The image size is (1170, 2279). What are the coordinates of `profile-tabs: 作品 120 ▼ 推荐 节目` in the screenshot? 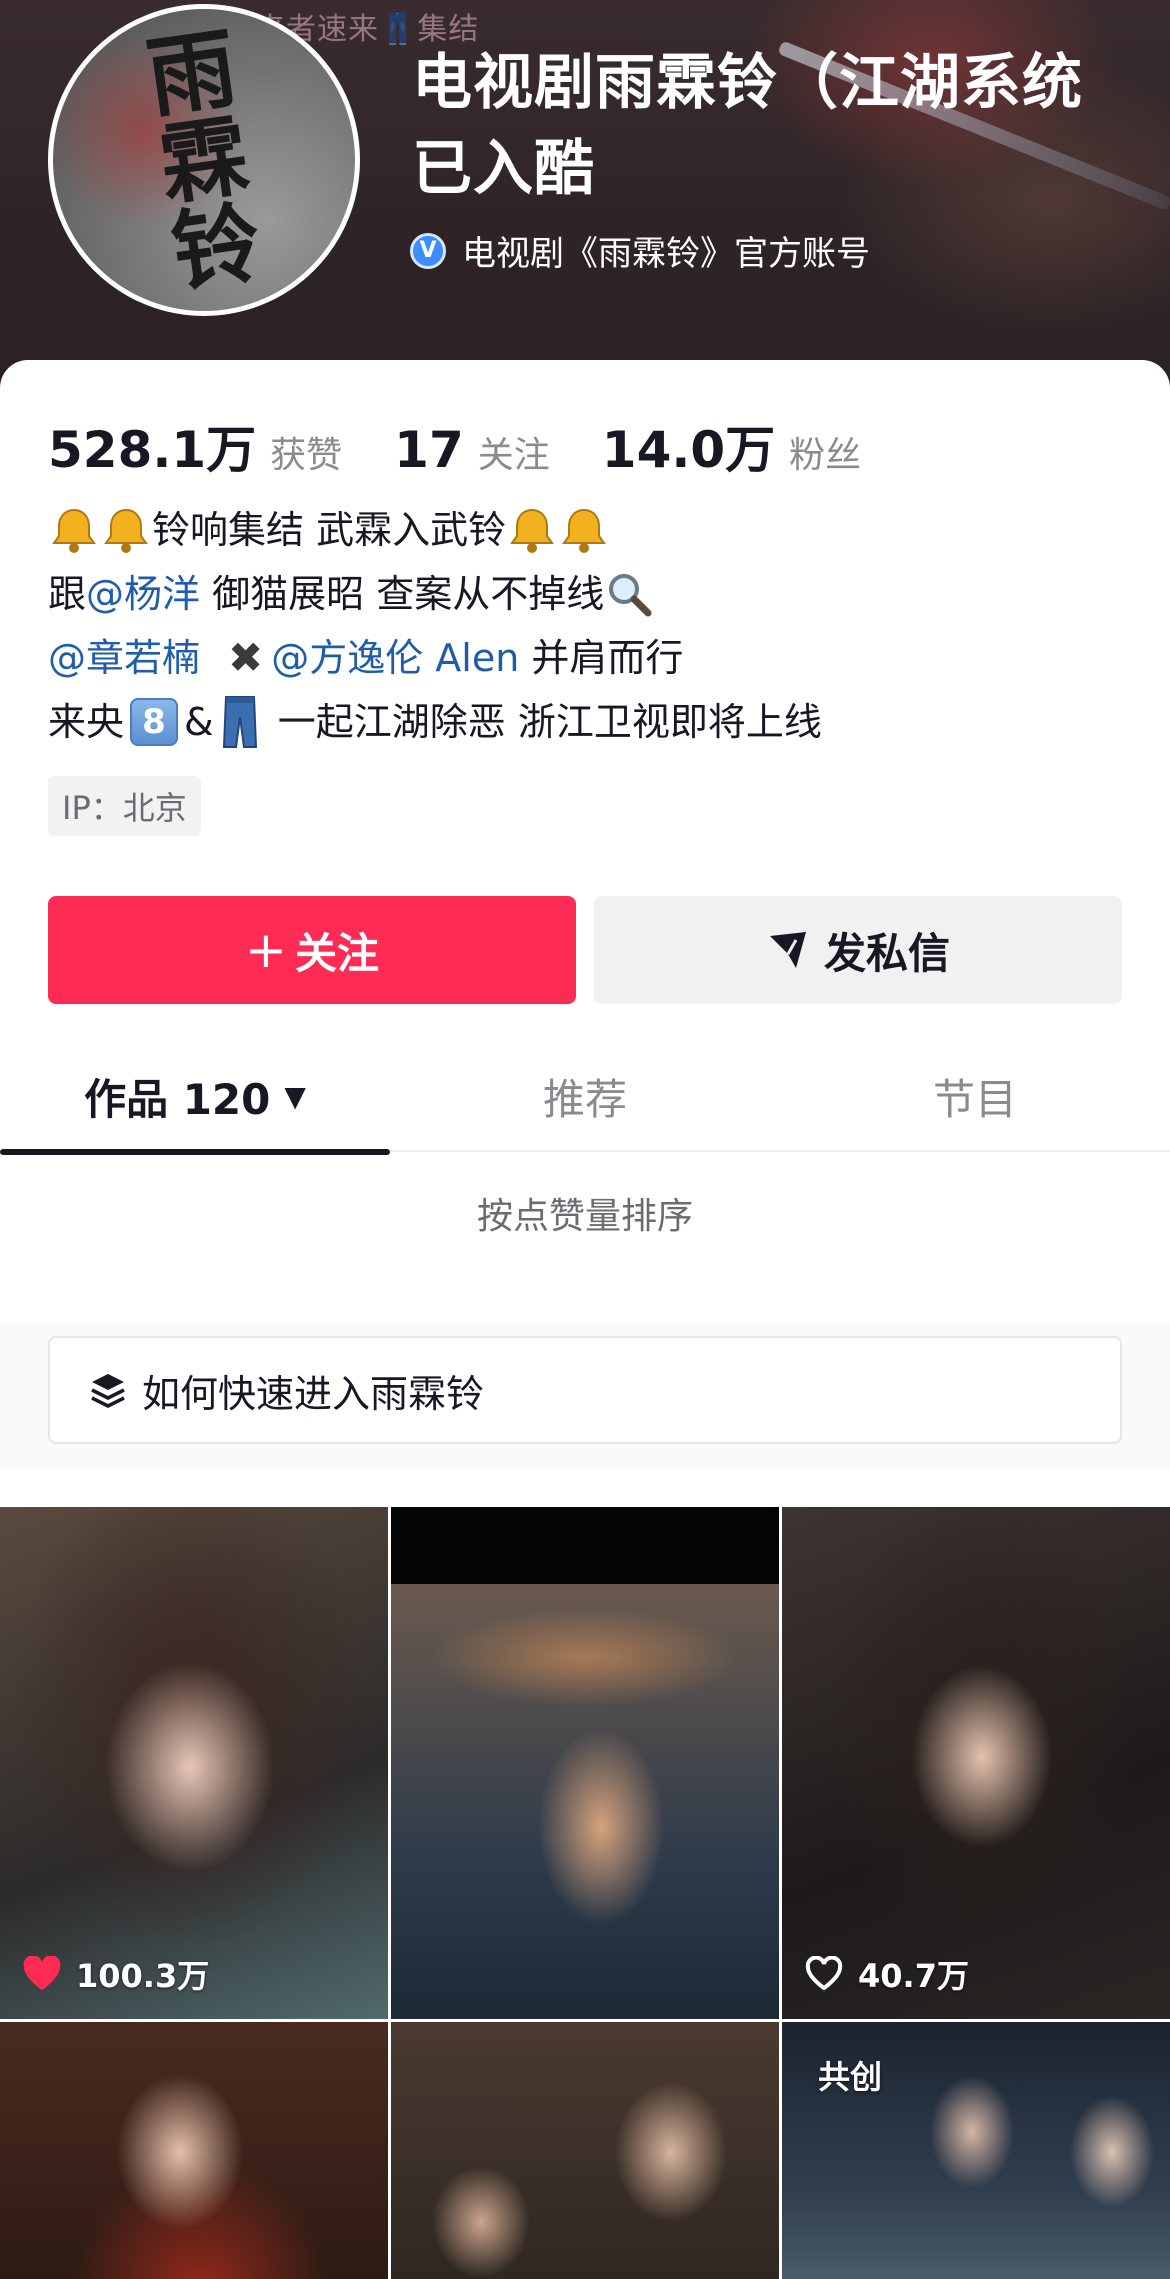 It's located at (585, 1097).